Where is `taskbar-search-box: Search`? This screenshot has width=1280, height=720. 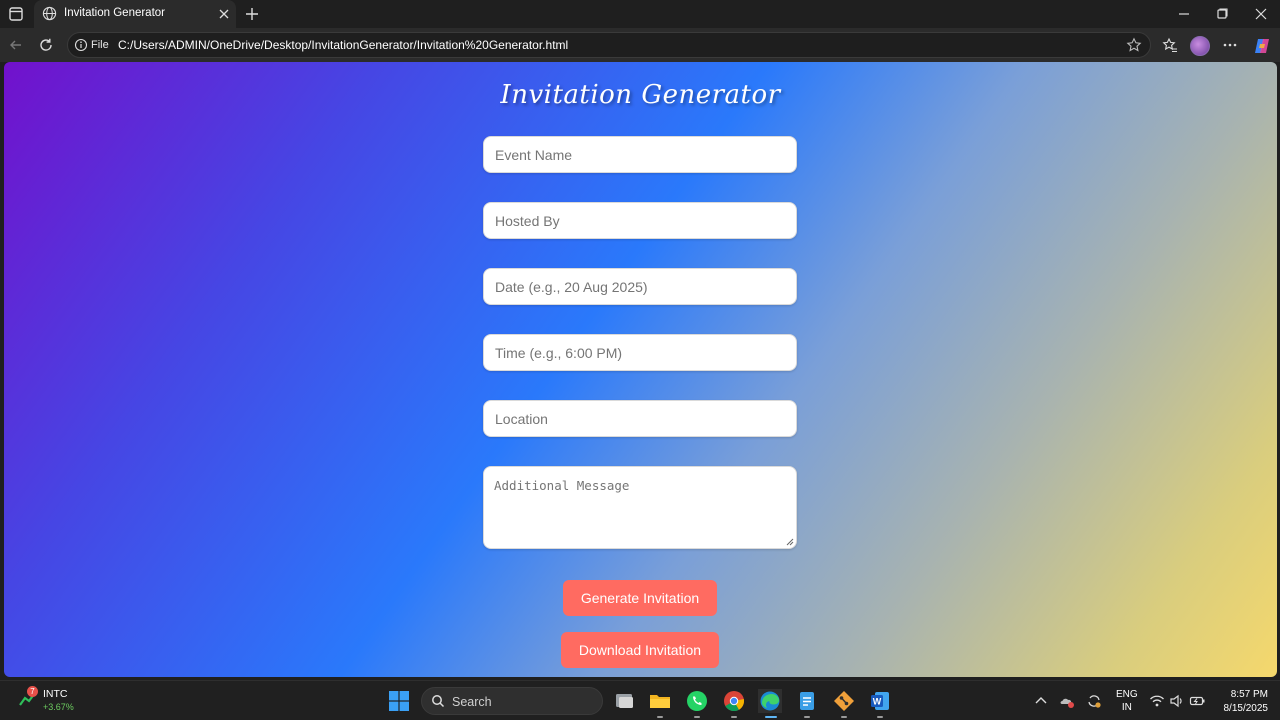
taskbar-search-box: Search is located at coordinates (512, 701).